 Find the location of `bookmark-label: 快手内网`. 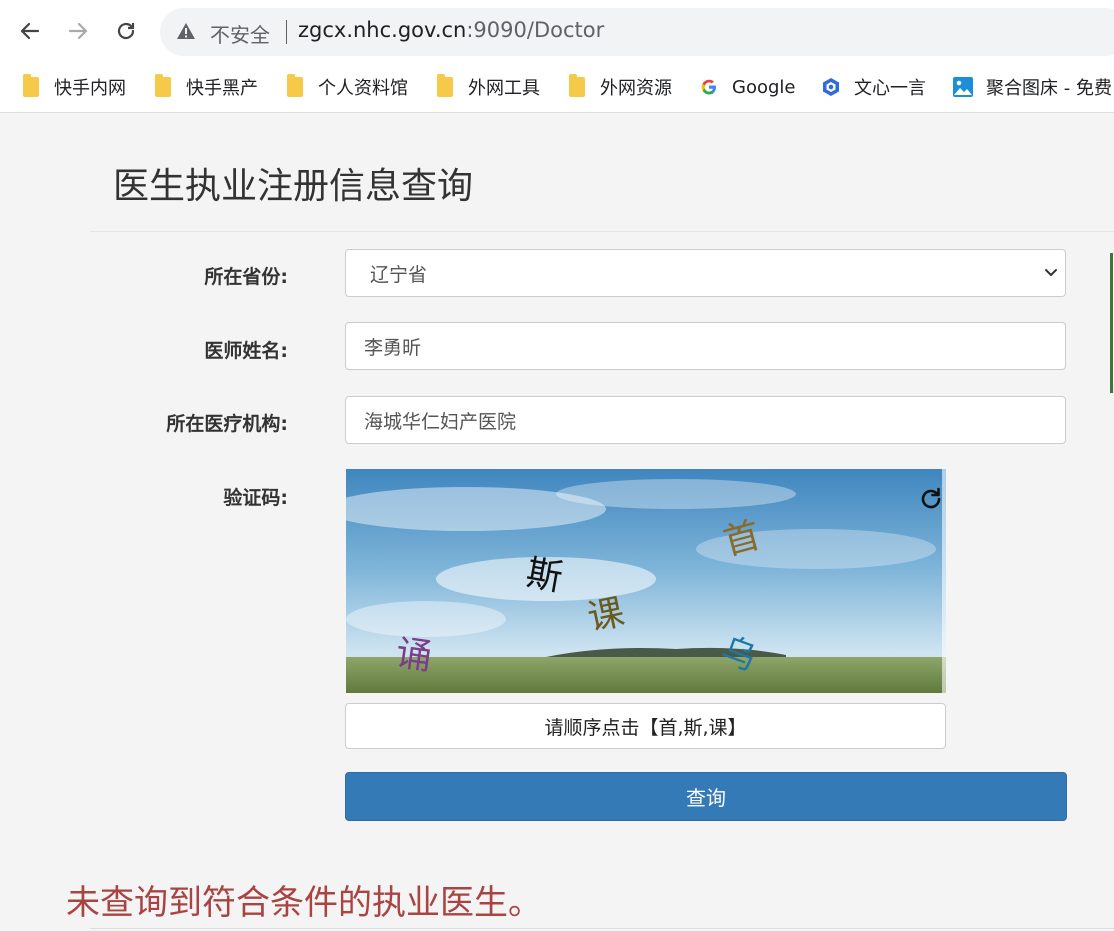

bookmark-label: 快手内网 is located at coordinates (90, 88).